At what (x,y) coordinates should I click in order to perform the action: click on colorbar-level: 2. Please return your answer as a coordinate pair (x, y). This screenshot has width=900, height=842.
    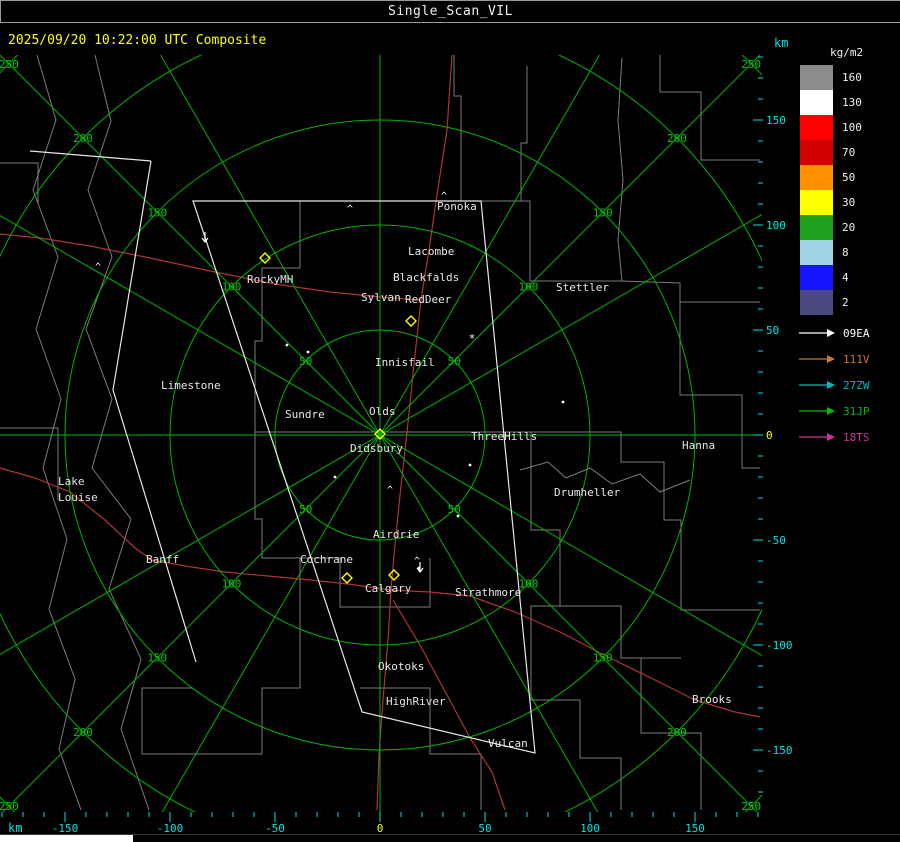
    Looking at the image, I should click on (850, 302).